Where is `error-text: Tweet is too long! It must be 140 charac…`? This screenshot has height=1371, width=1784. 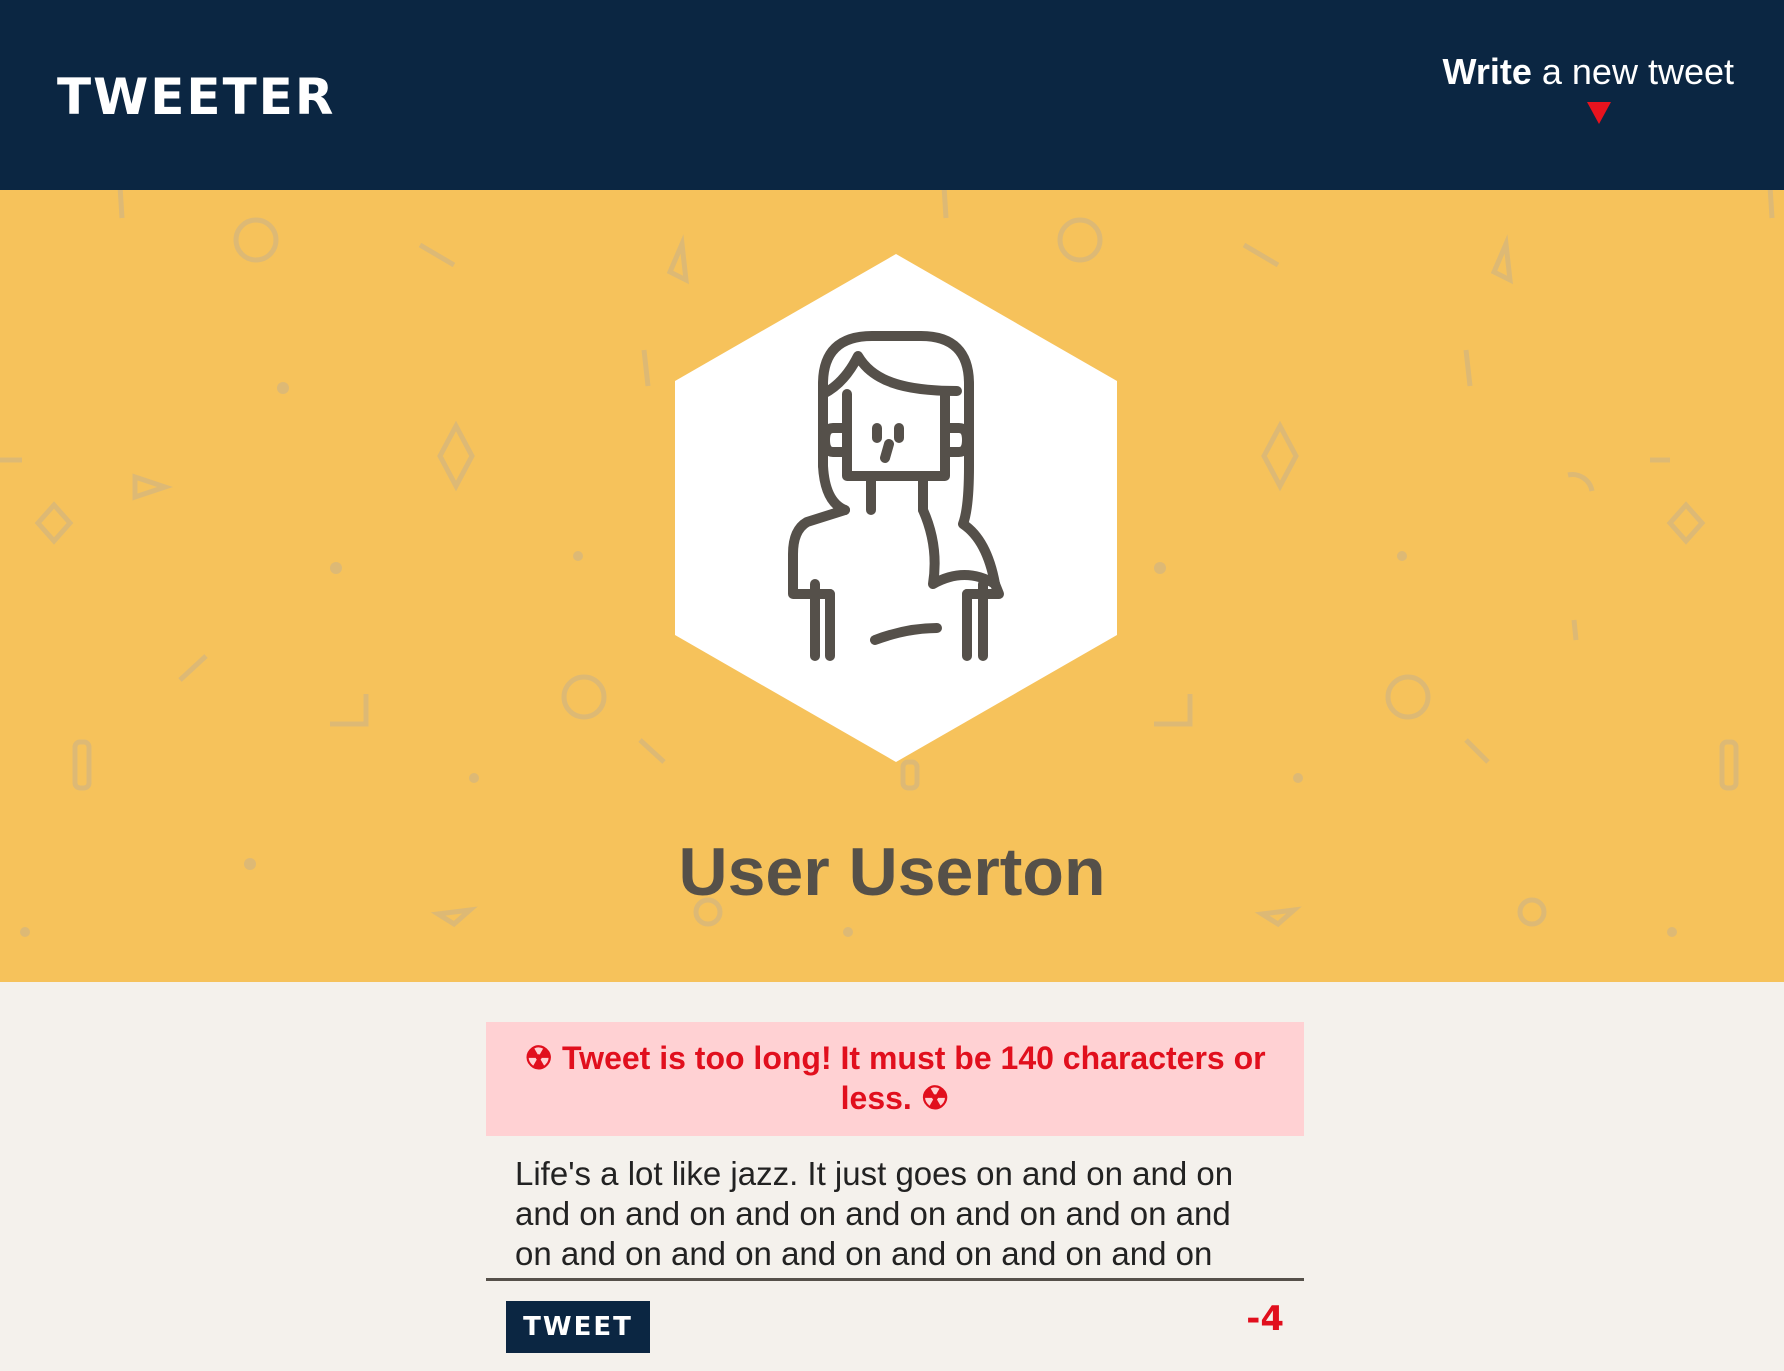 error-text: Tweet is too long! It must be 140 charac… is located at coordinates (914, 1078).